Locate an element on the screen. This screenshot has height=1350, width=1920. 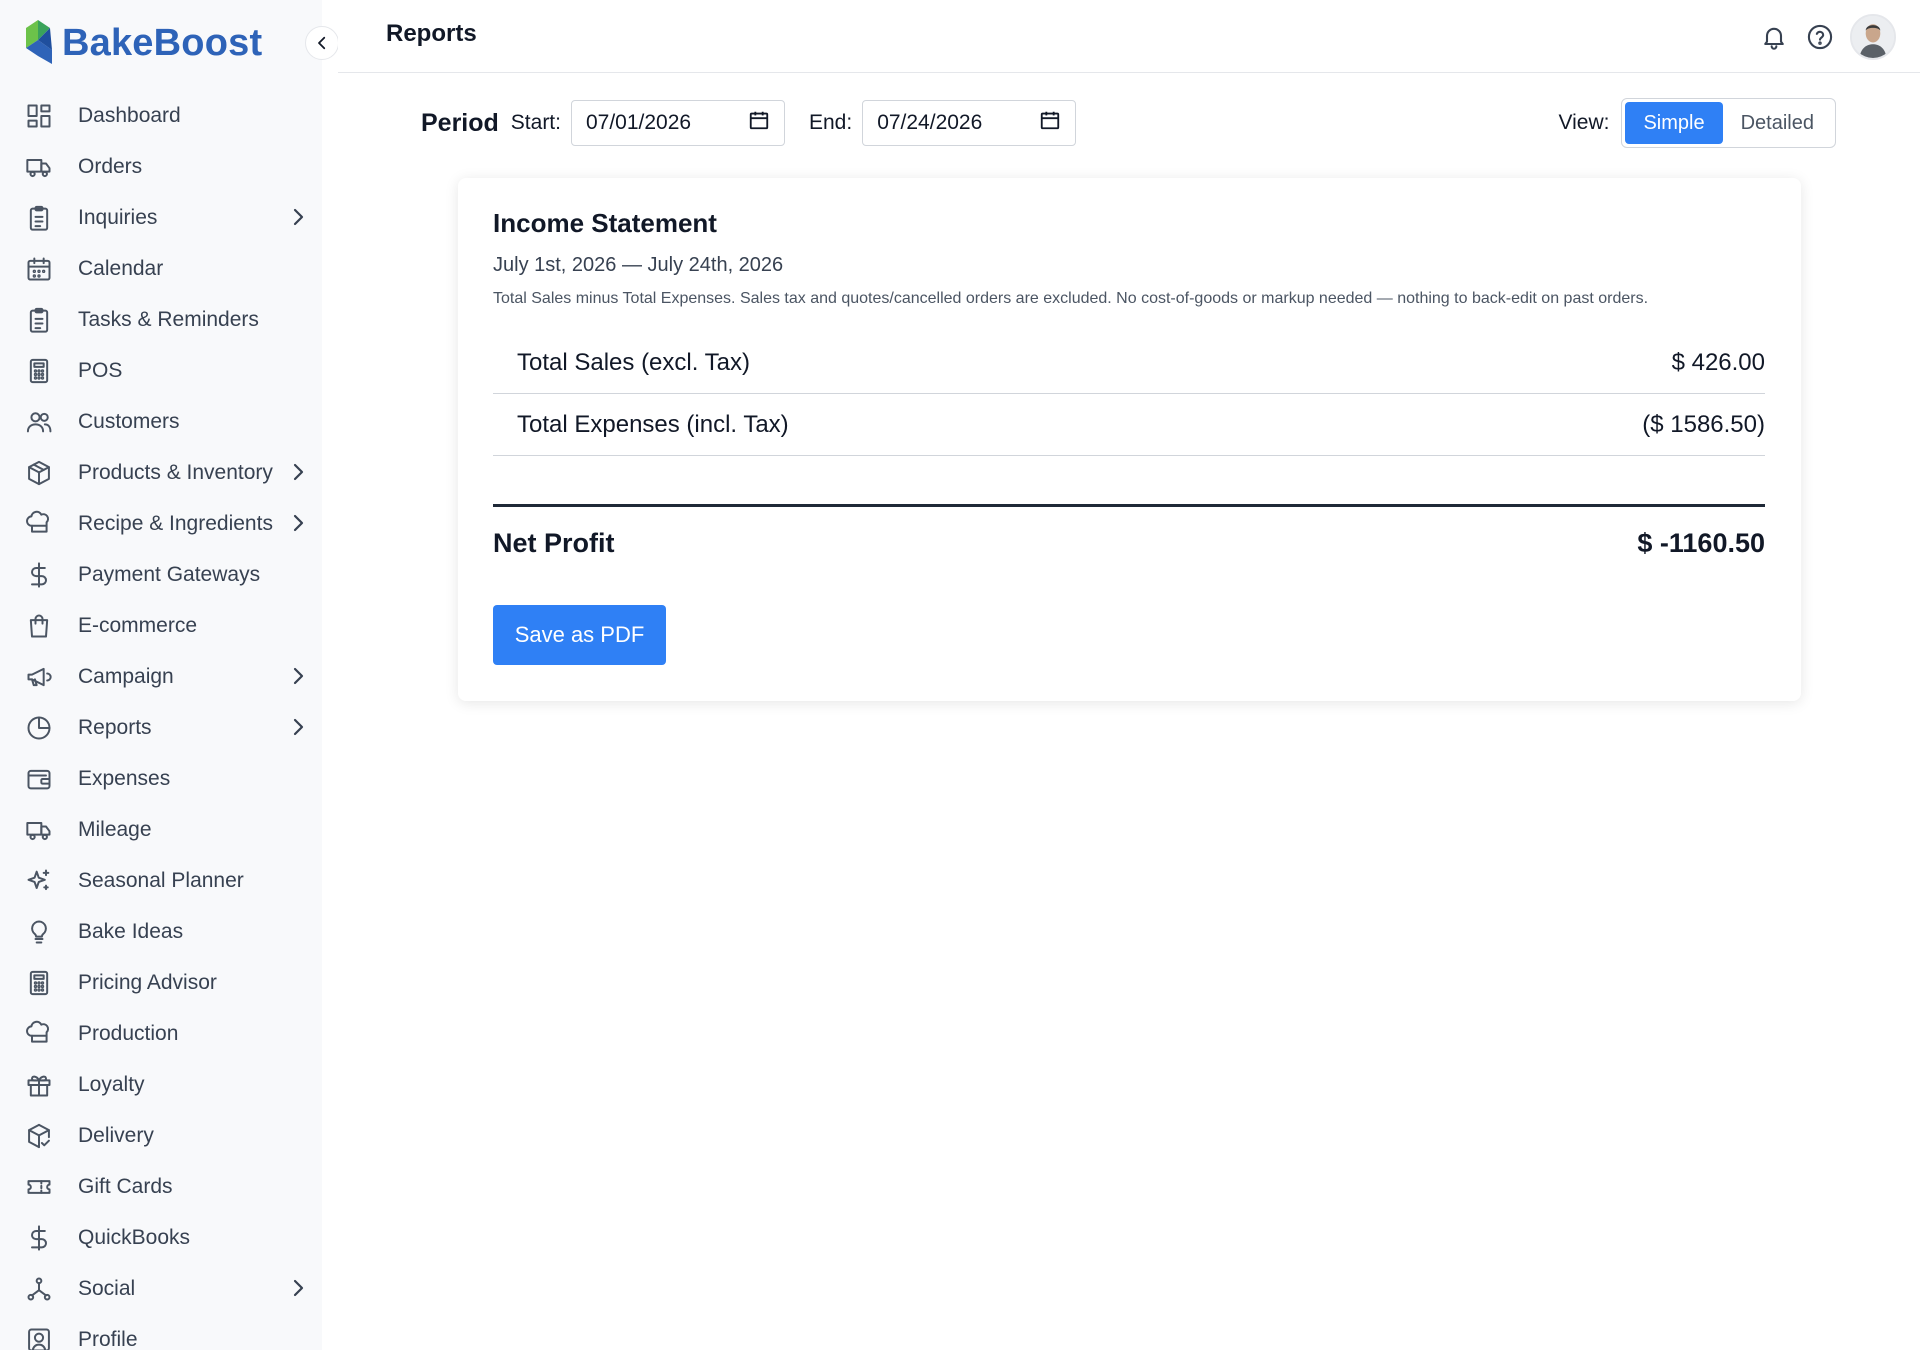
users-icon is located at coordinates (39, 422).